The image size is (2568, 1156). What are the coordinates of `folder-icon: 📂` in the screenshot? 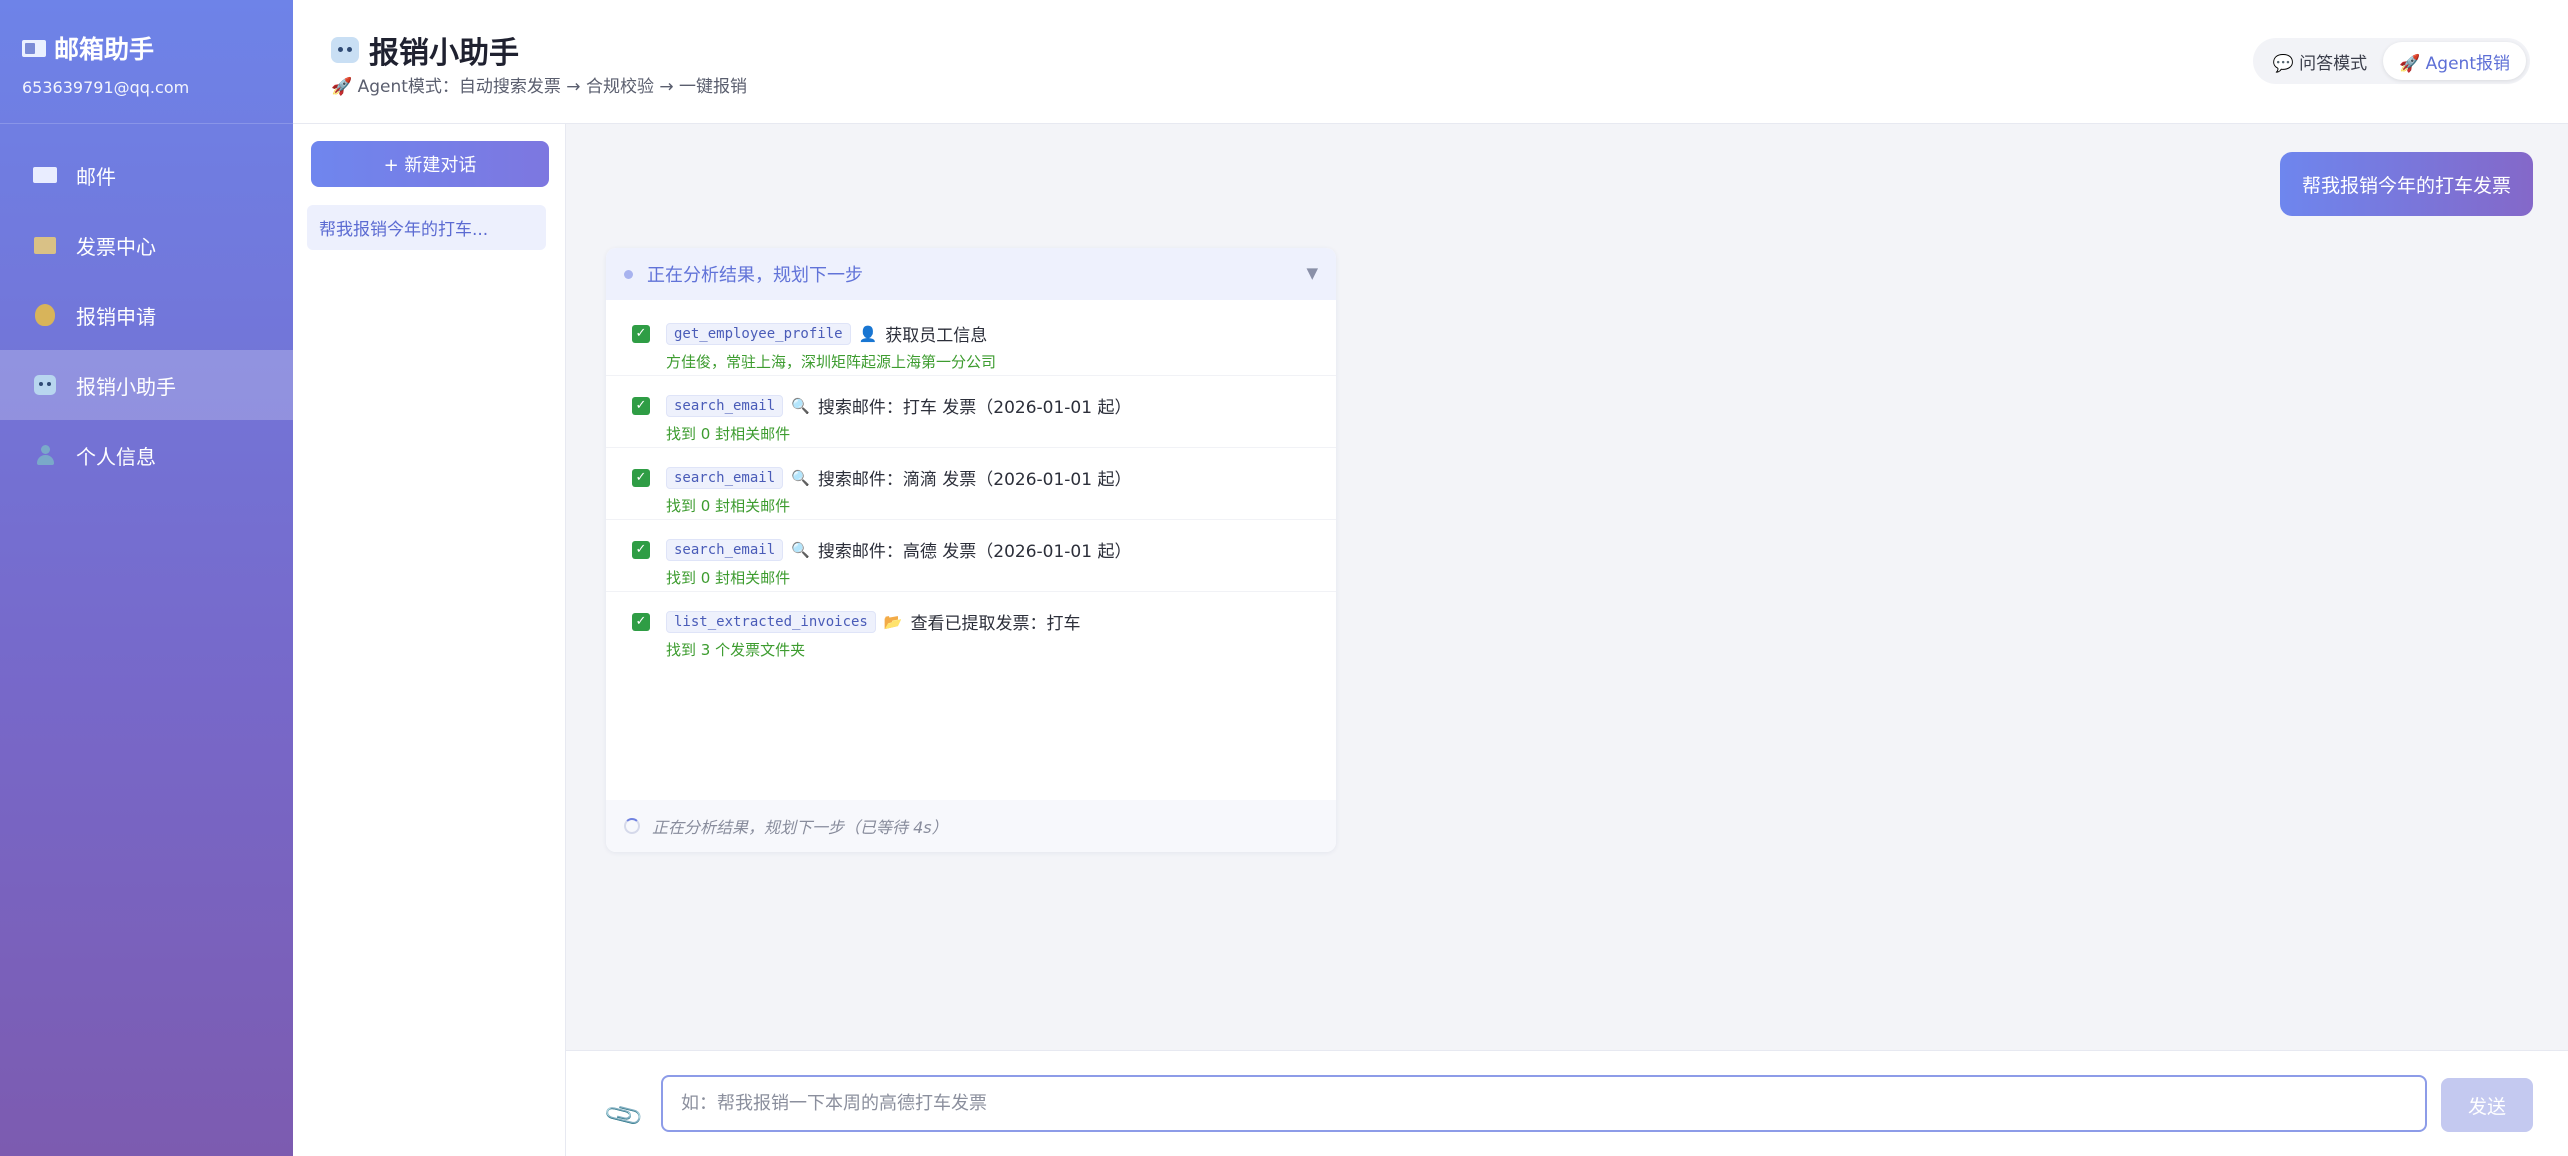 It's located at (893, 621).